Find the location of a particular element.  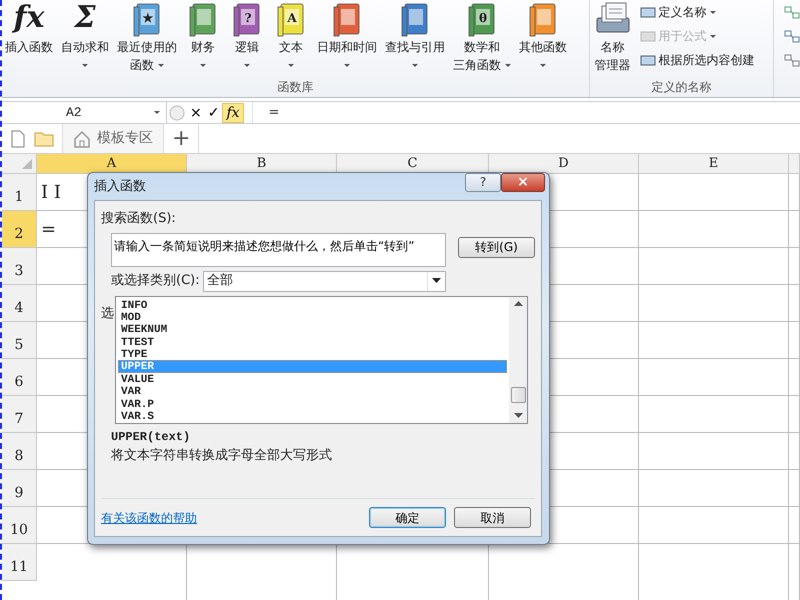

column-header: C is located at coordinates (413, 164).